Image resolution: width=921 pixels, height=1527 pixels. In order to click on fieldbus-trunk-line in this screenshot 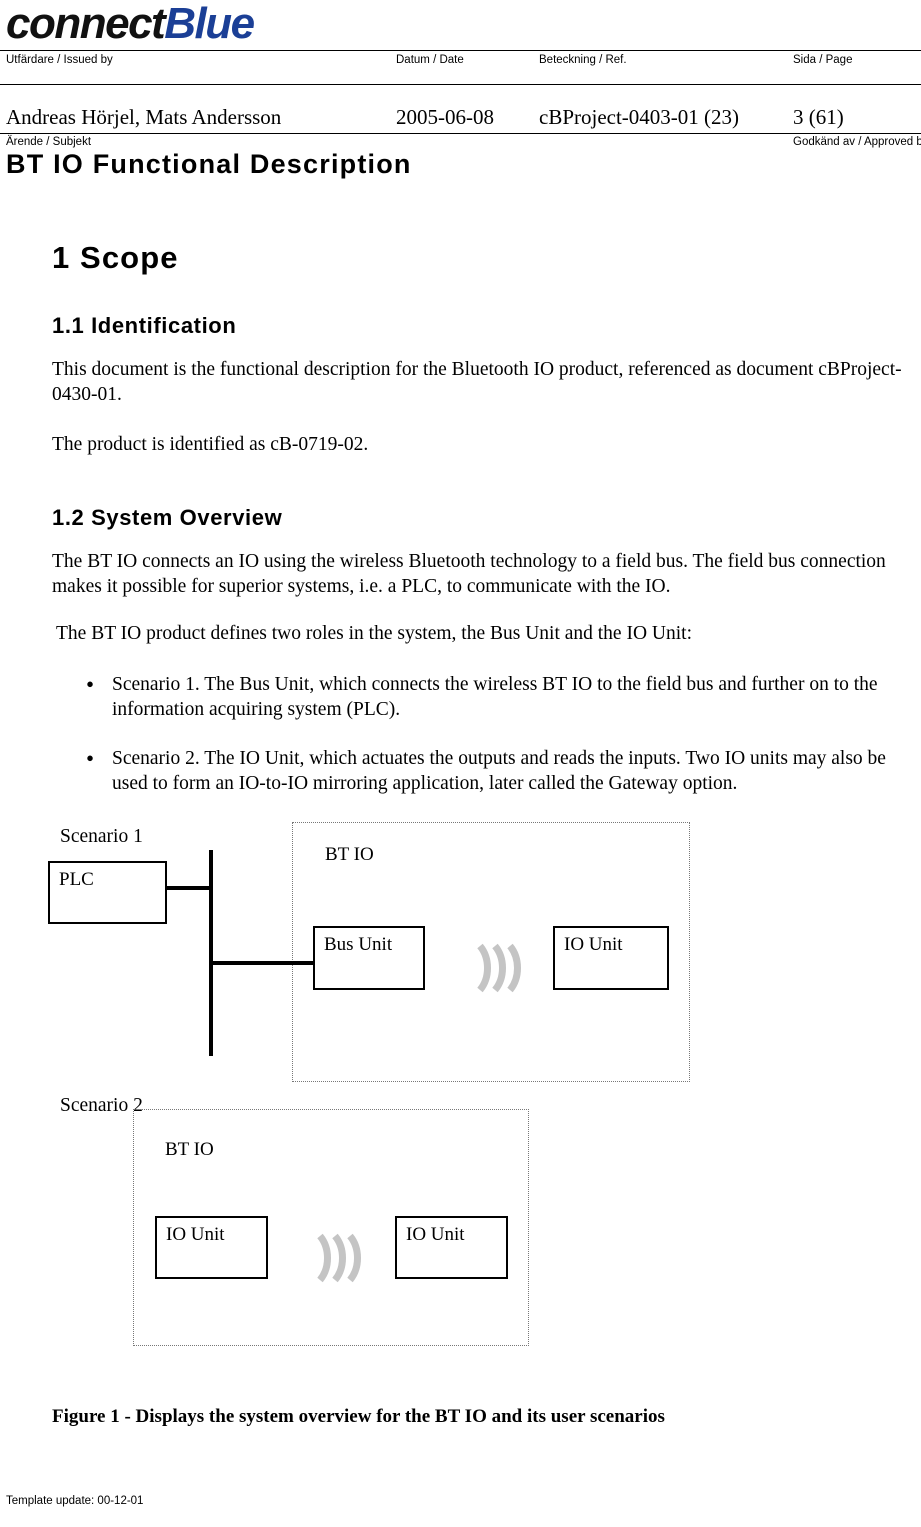, I will do `click(211, 953)`.